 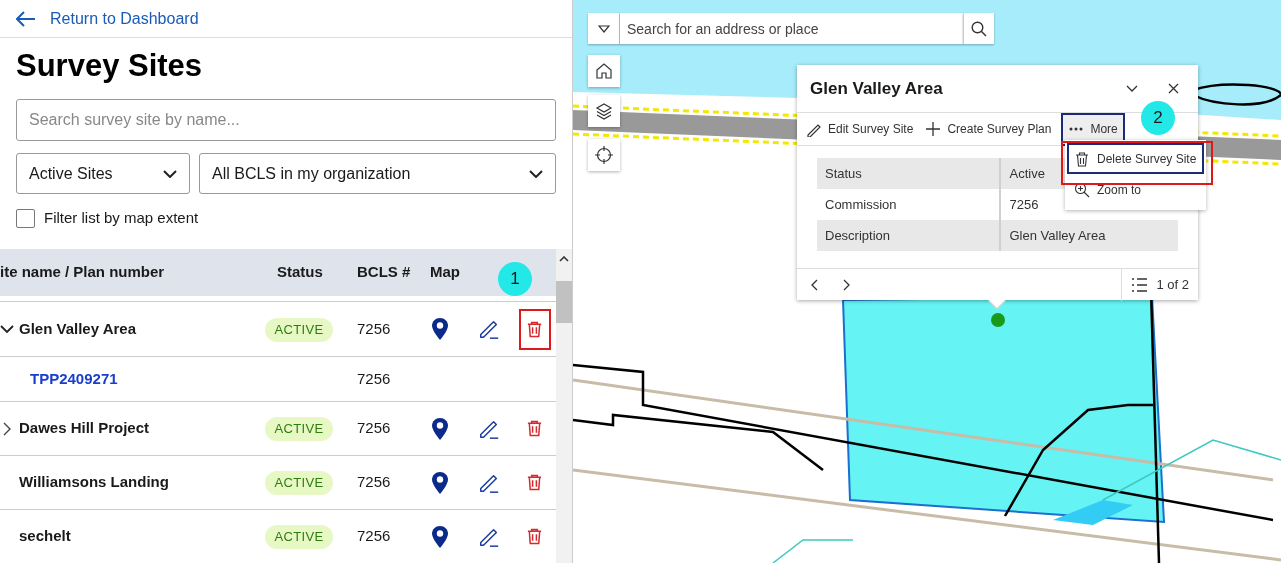 What do you see at coordinates (860, 129) in the screenshot?
I see `action-button: Edit Survey Site` at bounding box center [860, 129].